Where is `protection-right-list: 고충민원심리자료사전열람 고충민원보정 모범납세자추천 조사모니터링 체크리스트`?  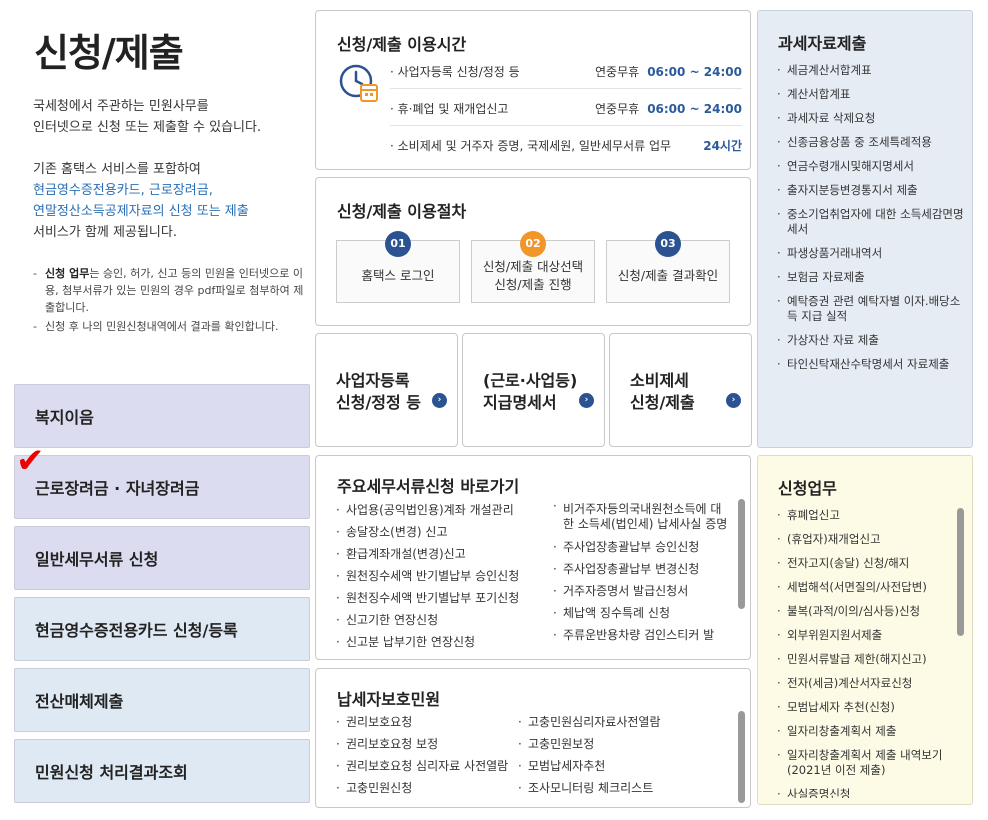 protection-right-list: 고충민원심리자료사전열람 고충민원보정 모범납세자추천 조사모니터링 체크리스트 is located at coordinates (616, 755).